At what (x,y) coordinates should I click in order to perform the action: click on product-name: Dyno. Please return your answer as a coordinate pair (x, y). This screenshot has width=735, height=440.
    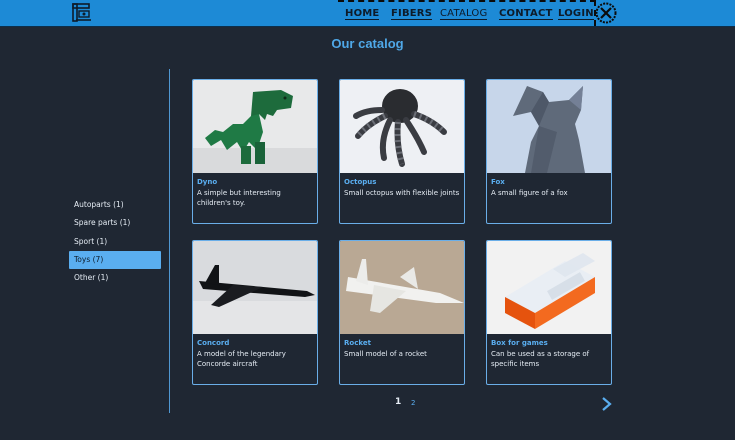
    Looking at the image, I should click on (207, 182).